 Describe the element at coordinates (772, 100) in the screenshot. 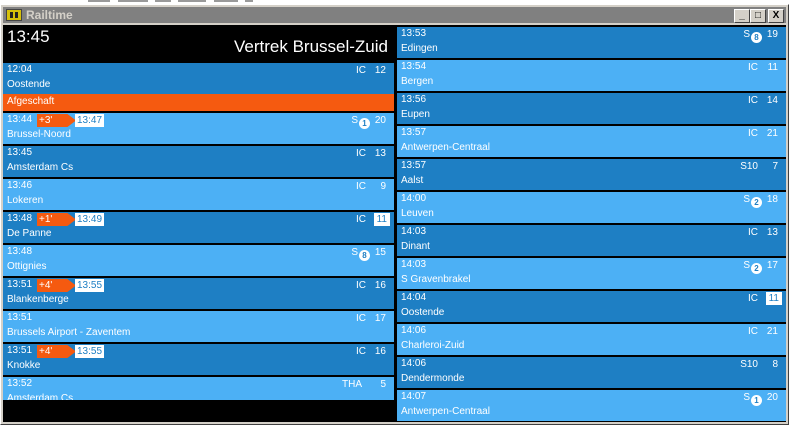

I see `platform-number: 14` at that location.